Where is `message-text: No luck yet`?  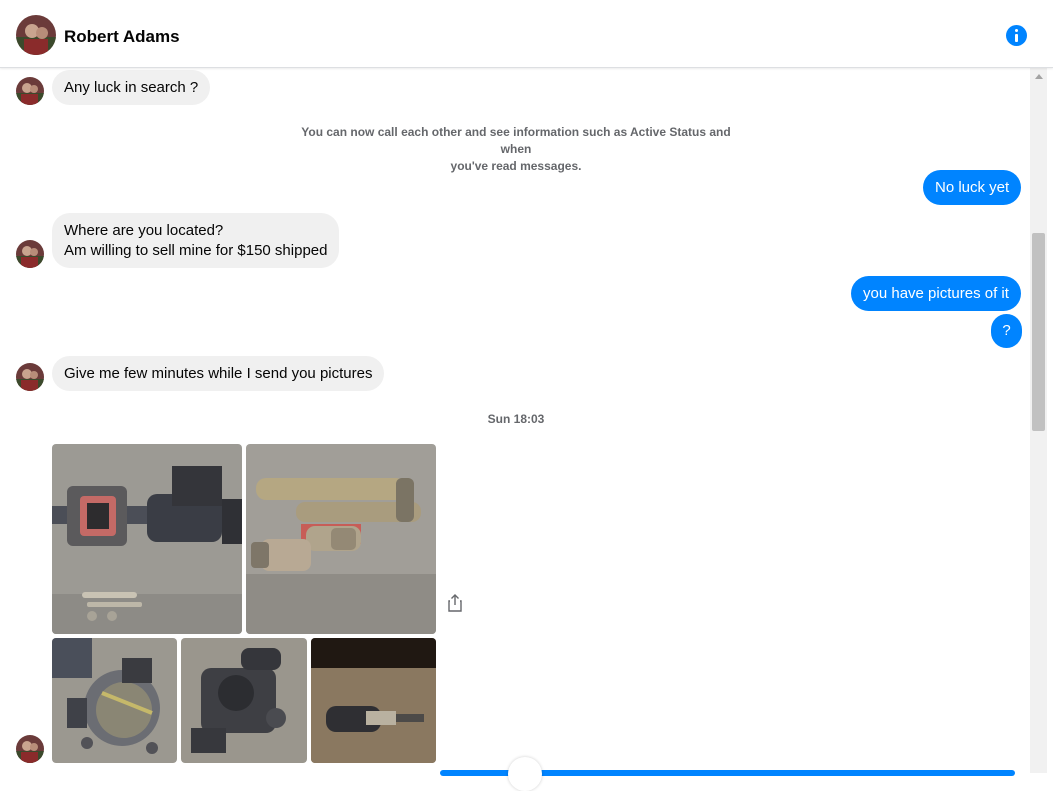
message-text: No luck yet is located at coordinates (972, 187).